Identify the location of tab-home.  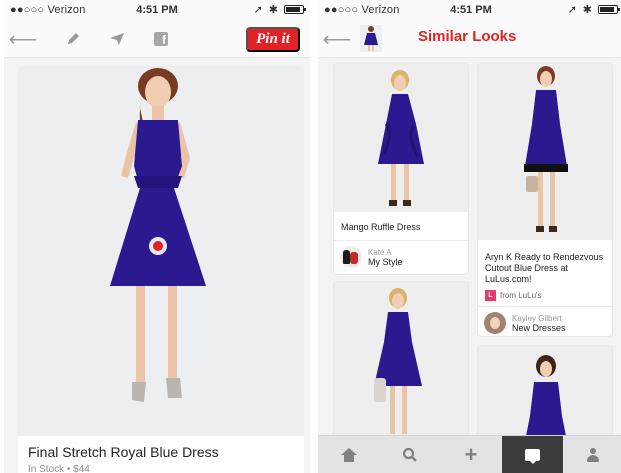
(348, 454).